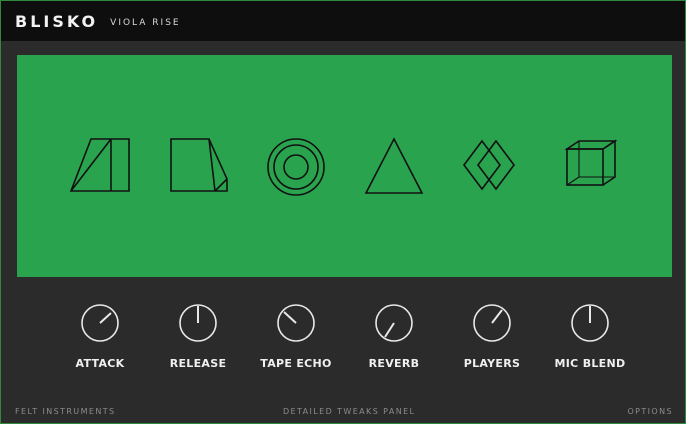 The height and width of the screenshot is (424, 686). Describe the element at coordinates (101, 167) in the screenshot. I see `slanted-box-icon` at that location.